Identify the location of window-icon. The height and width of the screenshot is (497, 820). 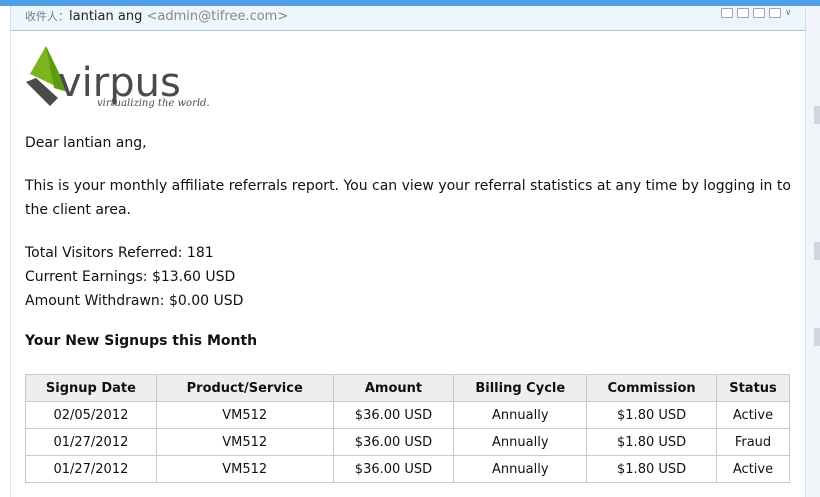
(727, 13).